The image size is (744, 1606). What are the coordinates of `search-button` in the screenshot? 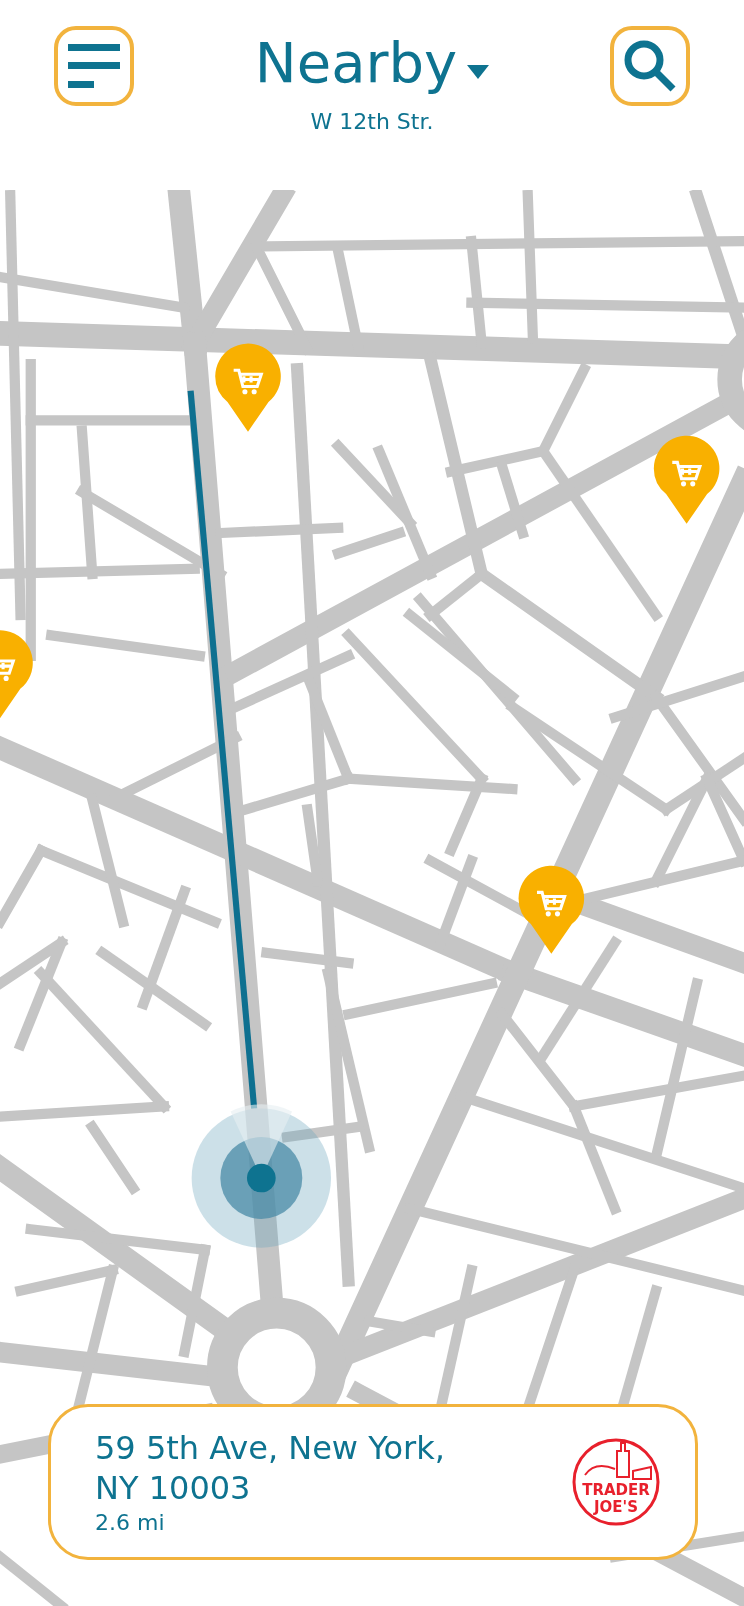 It's located at (650, 66).